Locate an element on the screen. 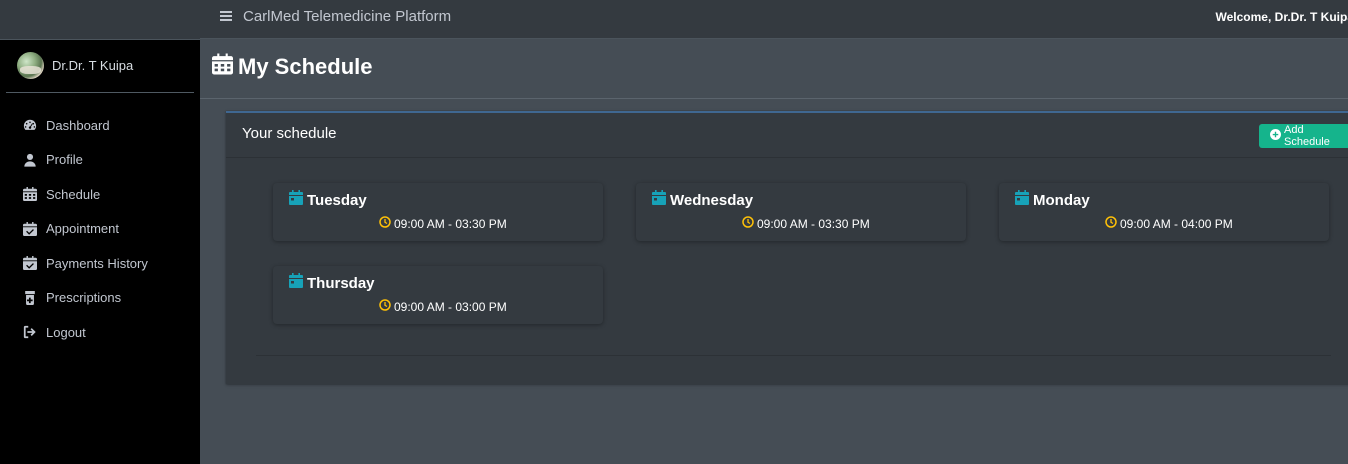  welcome-text: Welcome, Dr.Dr. T Kuipa is located at coordinates (1281, 17).